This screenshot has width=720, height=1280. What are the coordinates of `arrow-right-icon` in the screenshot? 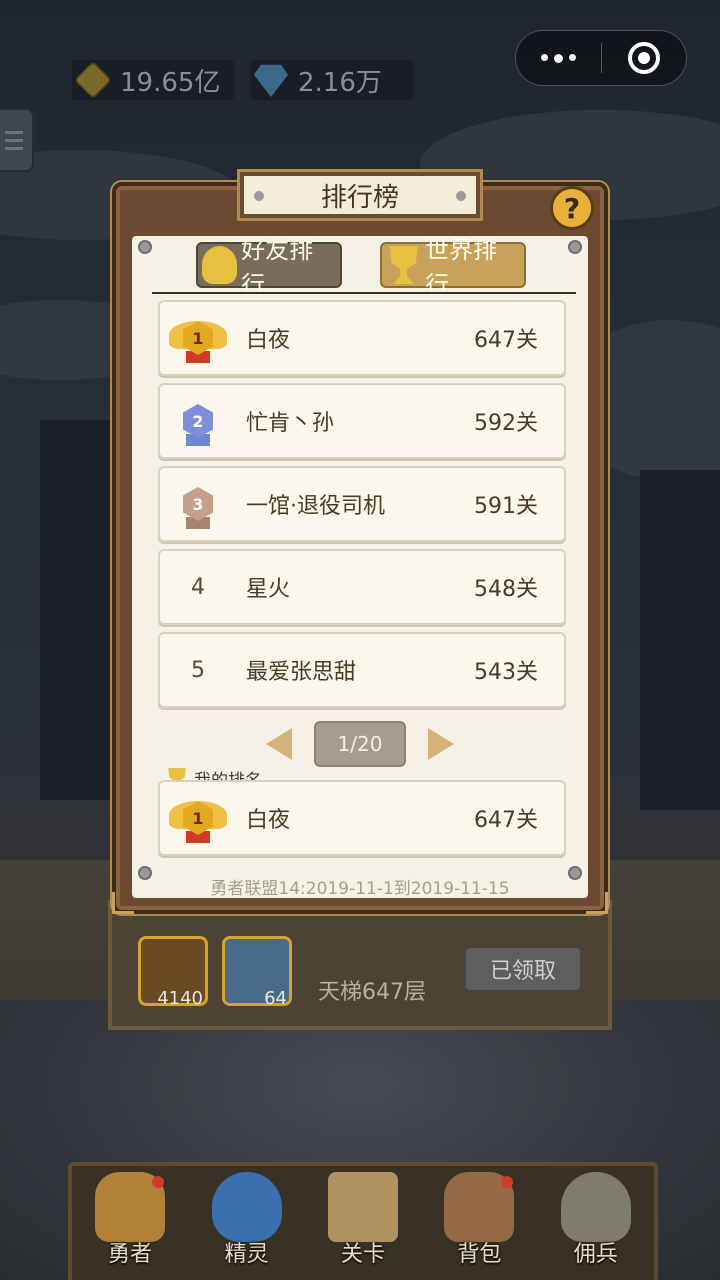 It's located at (441, 744).